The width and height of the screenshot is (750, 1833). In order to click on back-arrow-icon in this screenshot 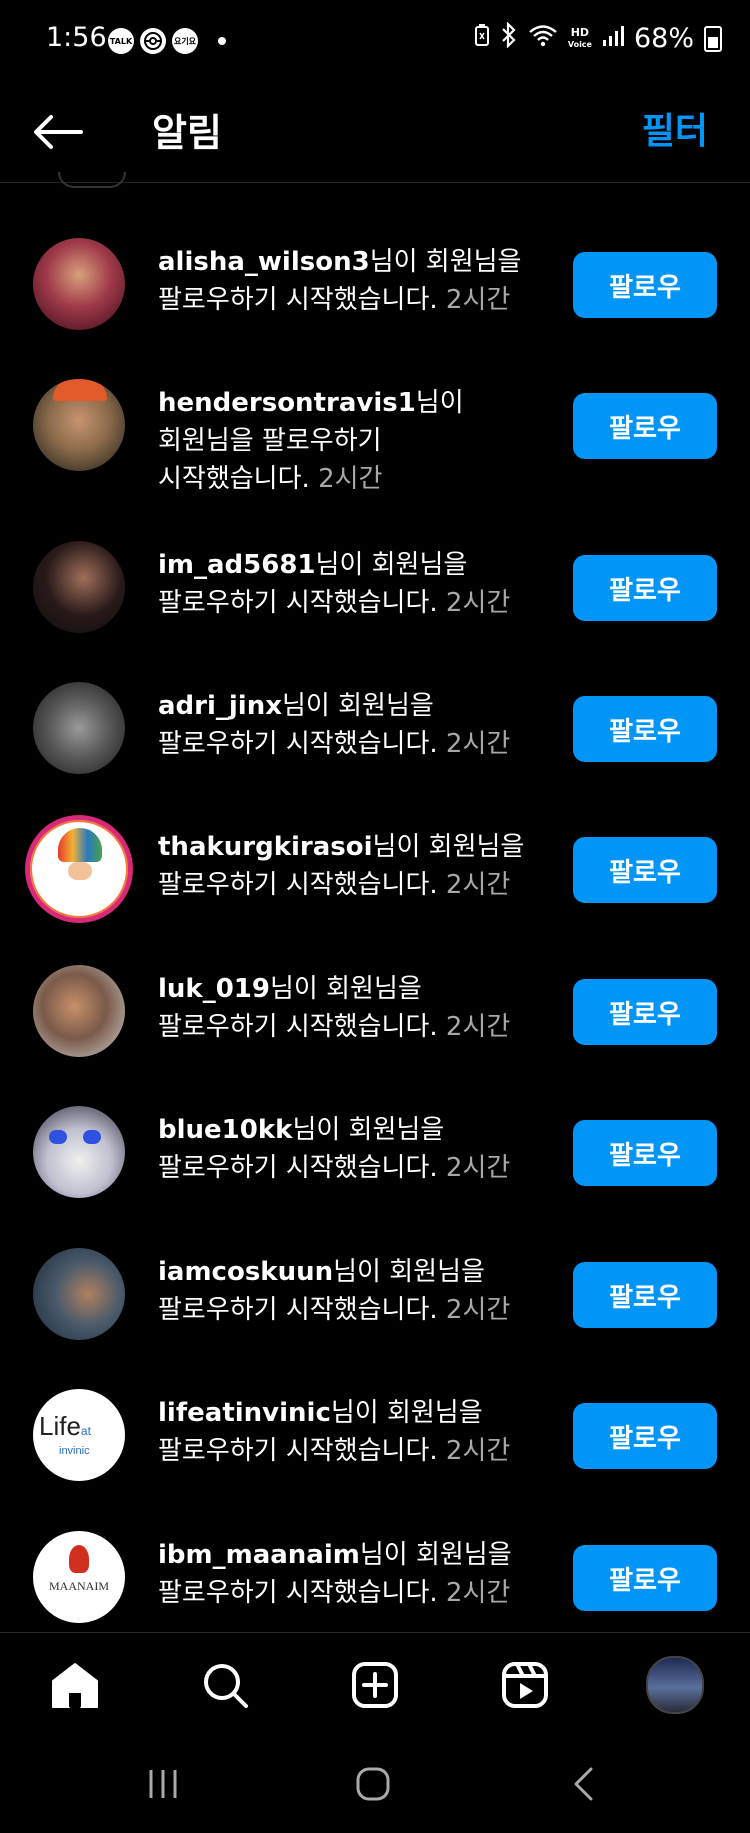, I will do `click(58, 132)`.